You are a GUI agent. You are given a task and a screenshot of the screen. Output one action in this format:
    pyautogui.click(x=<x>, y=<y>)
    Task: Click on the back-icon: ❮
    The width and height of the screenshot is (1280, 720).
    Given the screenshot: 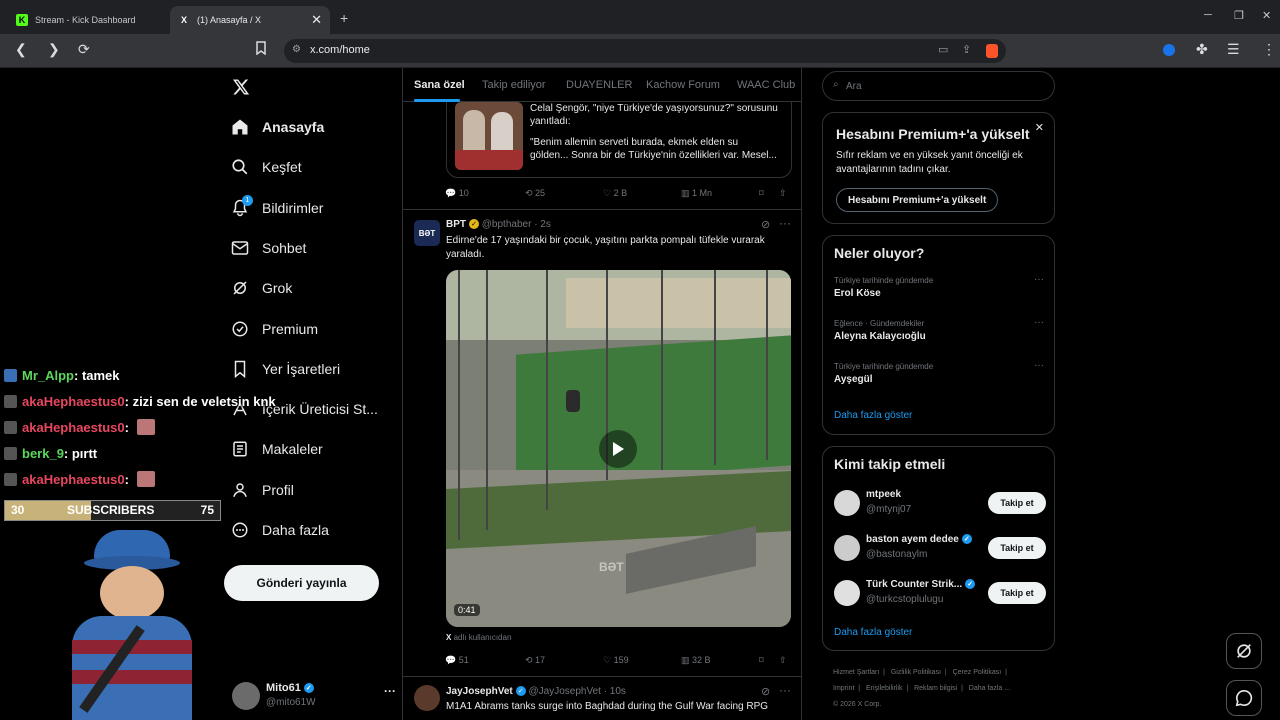 What is the action you would take?
    pyautogui.click(x=21, y=49)
    